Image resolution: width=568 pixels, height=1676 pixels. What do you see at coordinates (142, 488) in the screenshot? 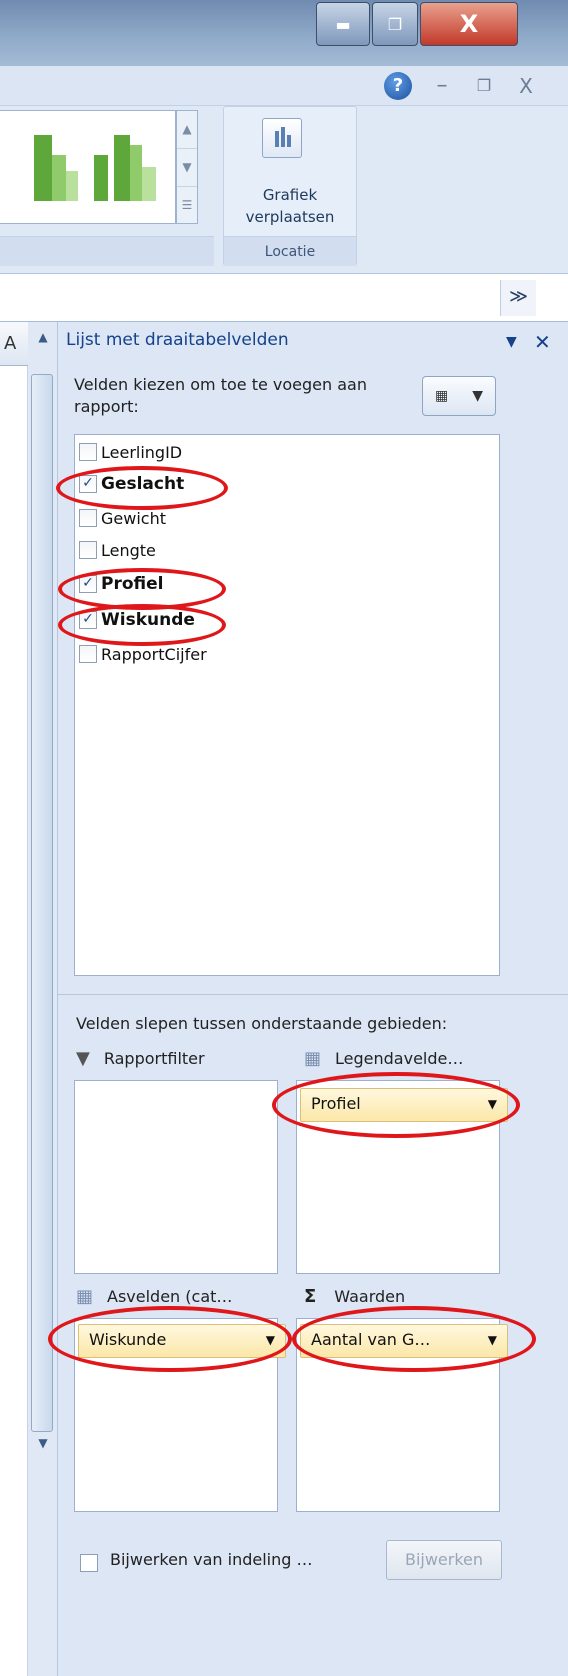
I see `highlight-geslacht` at bounding box center [142, 488].